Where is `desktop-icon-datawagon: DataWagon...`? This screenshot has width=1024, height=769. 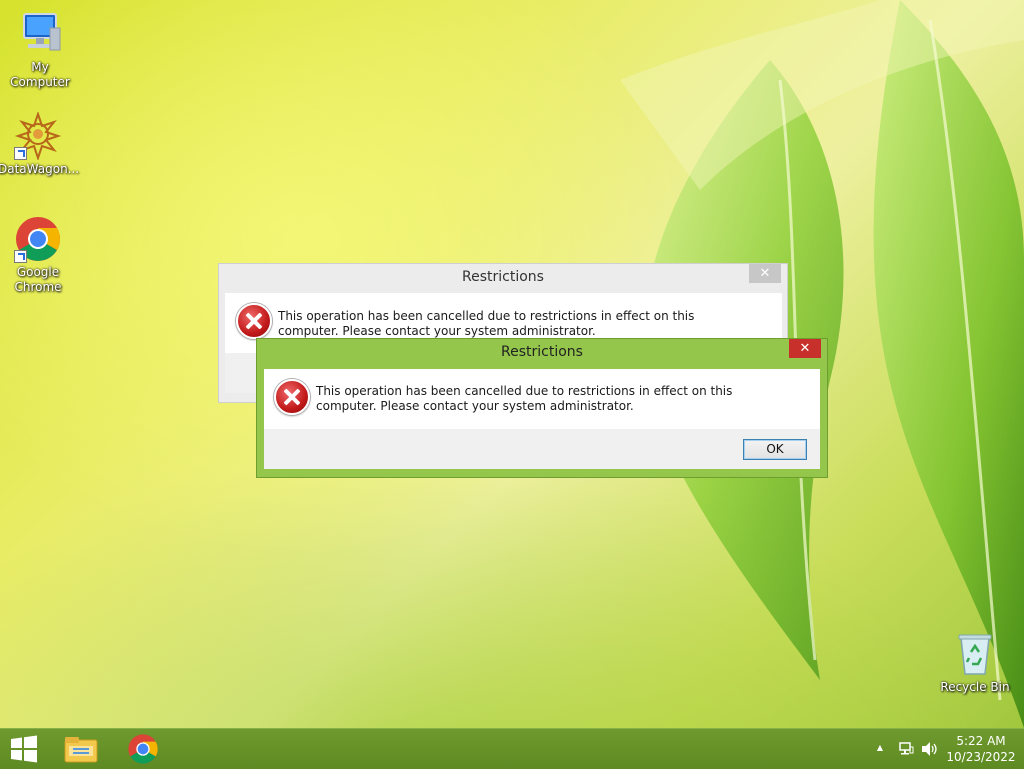 desktop-icon-datawagon: DataWagon... is located at coordinates (40, 143).